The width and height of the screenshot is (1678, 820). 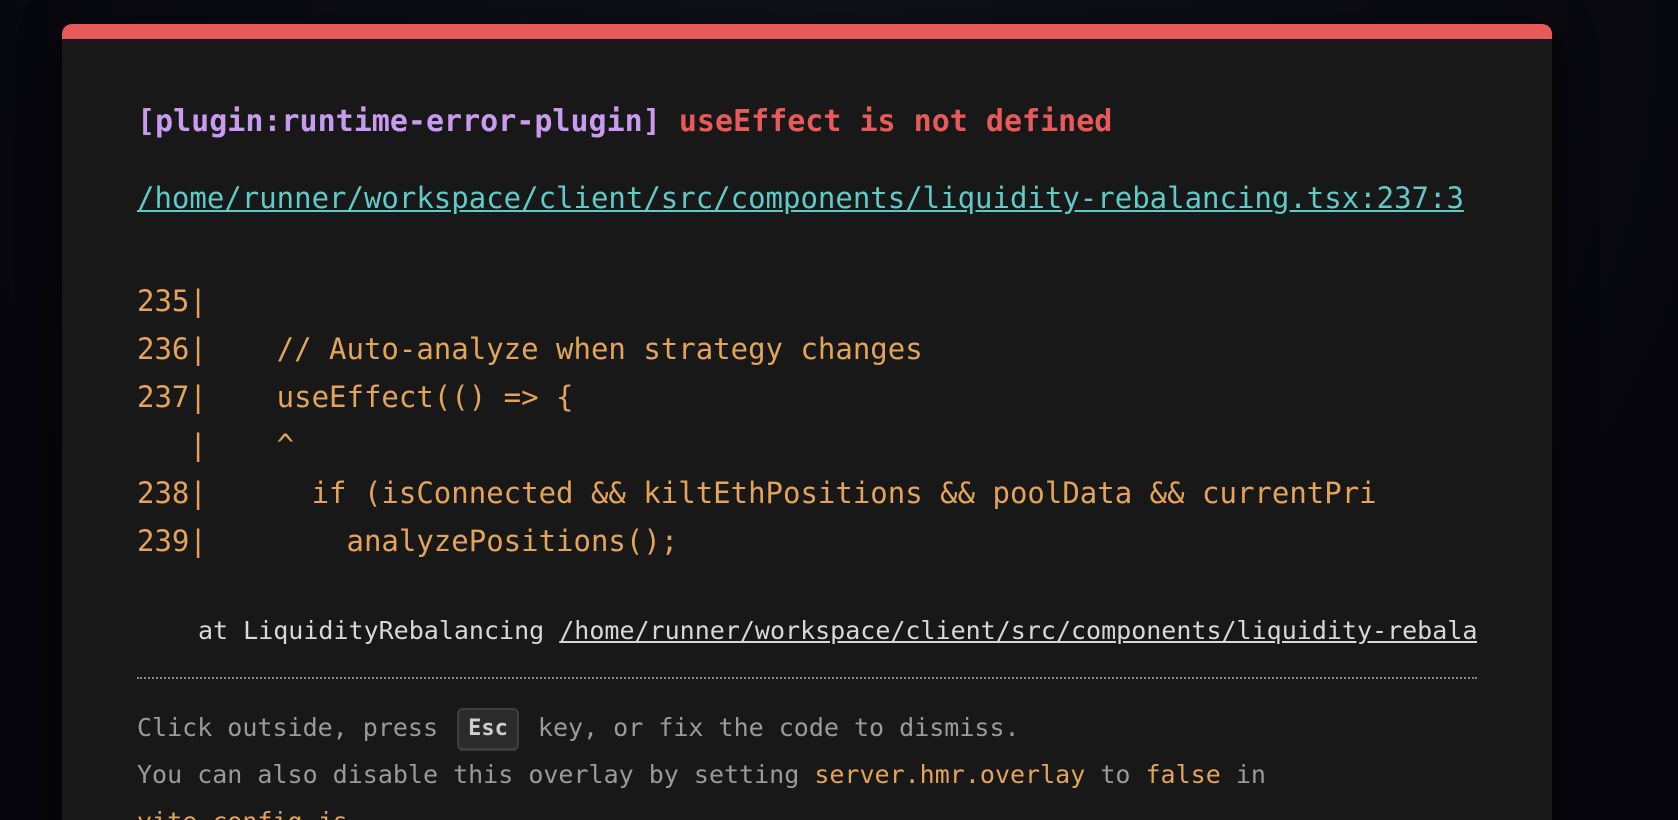 What do you see at coordinates (950, 774) in the screenshot?
I see `setting-code: server.hmr.overlay` at bounding box center [950, 774].